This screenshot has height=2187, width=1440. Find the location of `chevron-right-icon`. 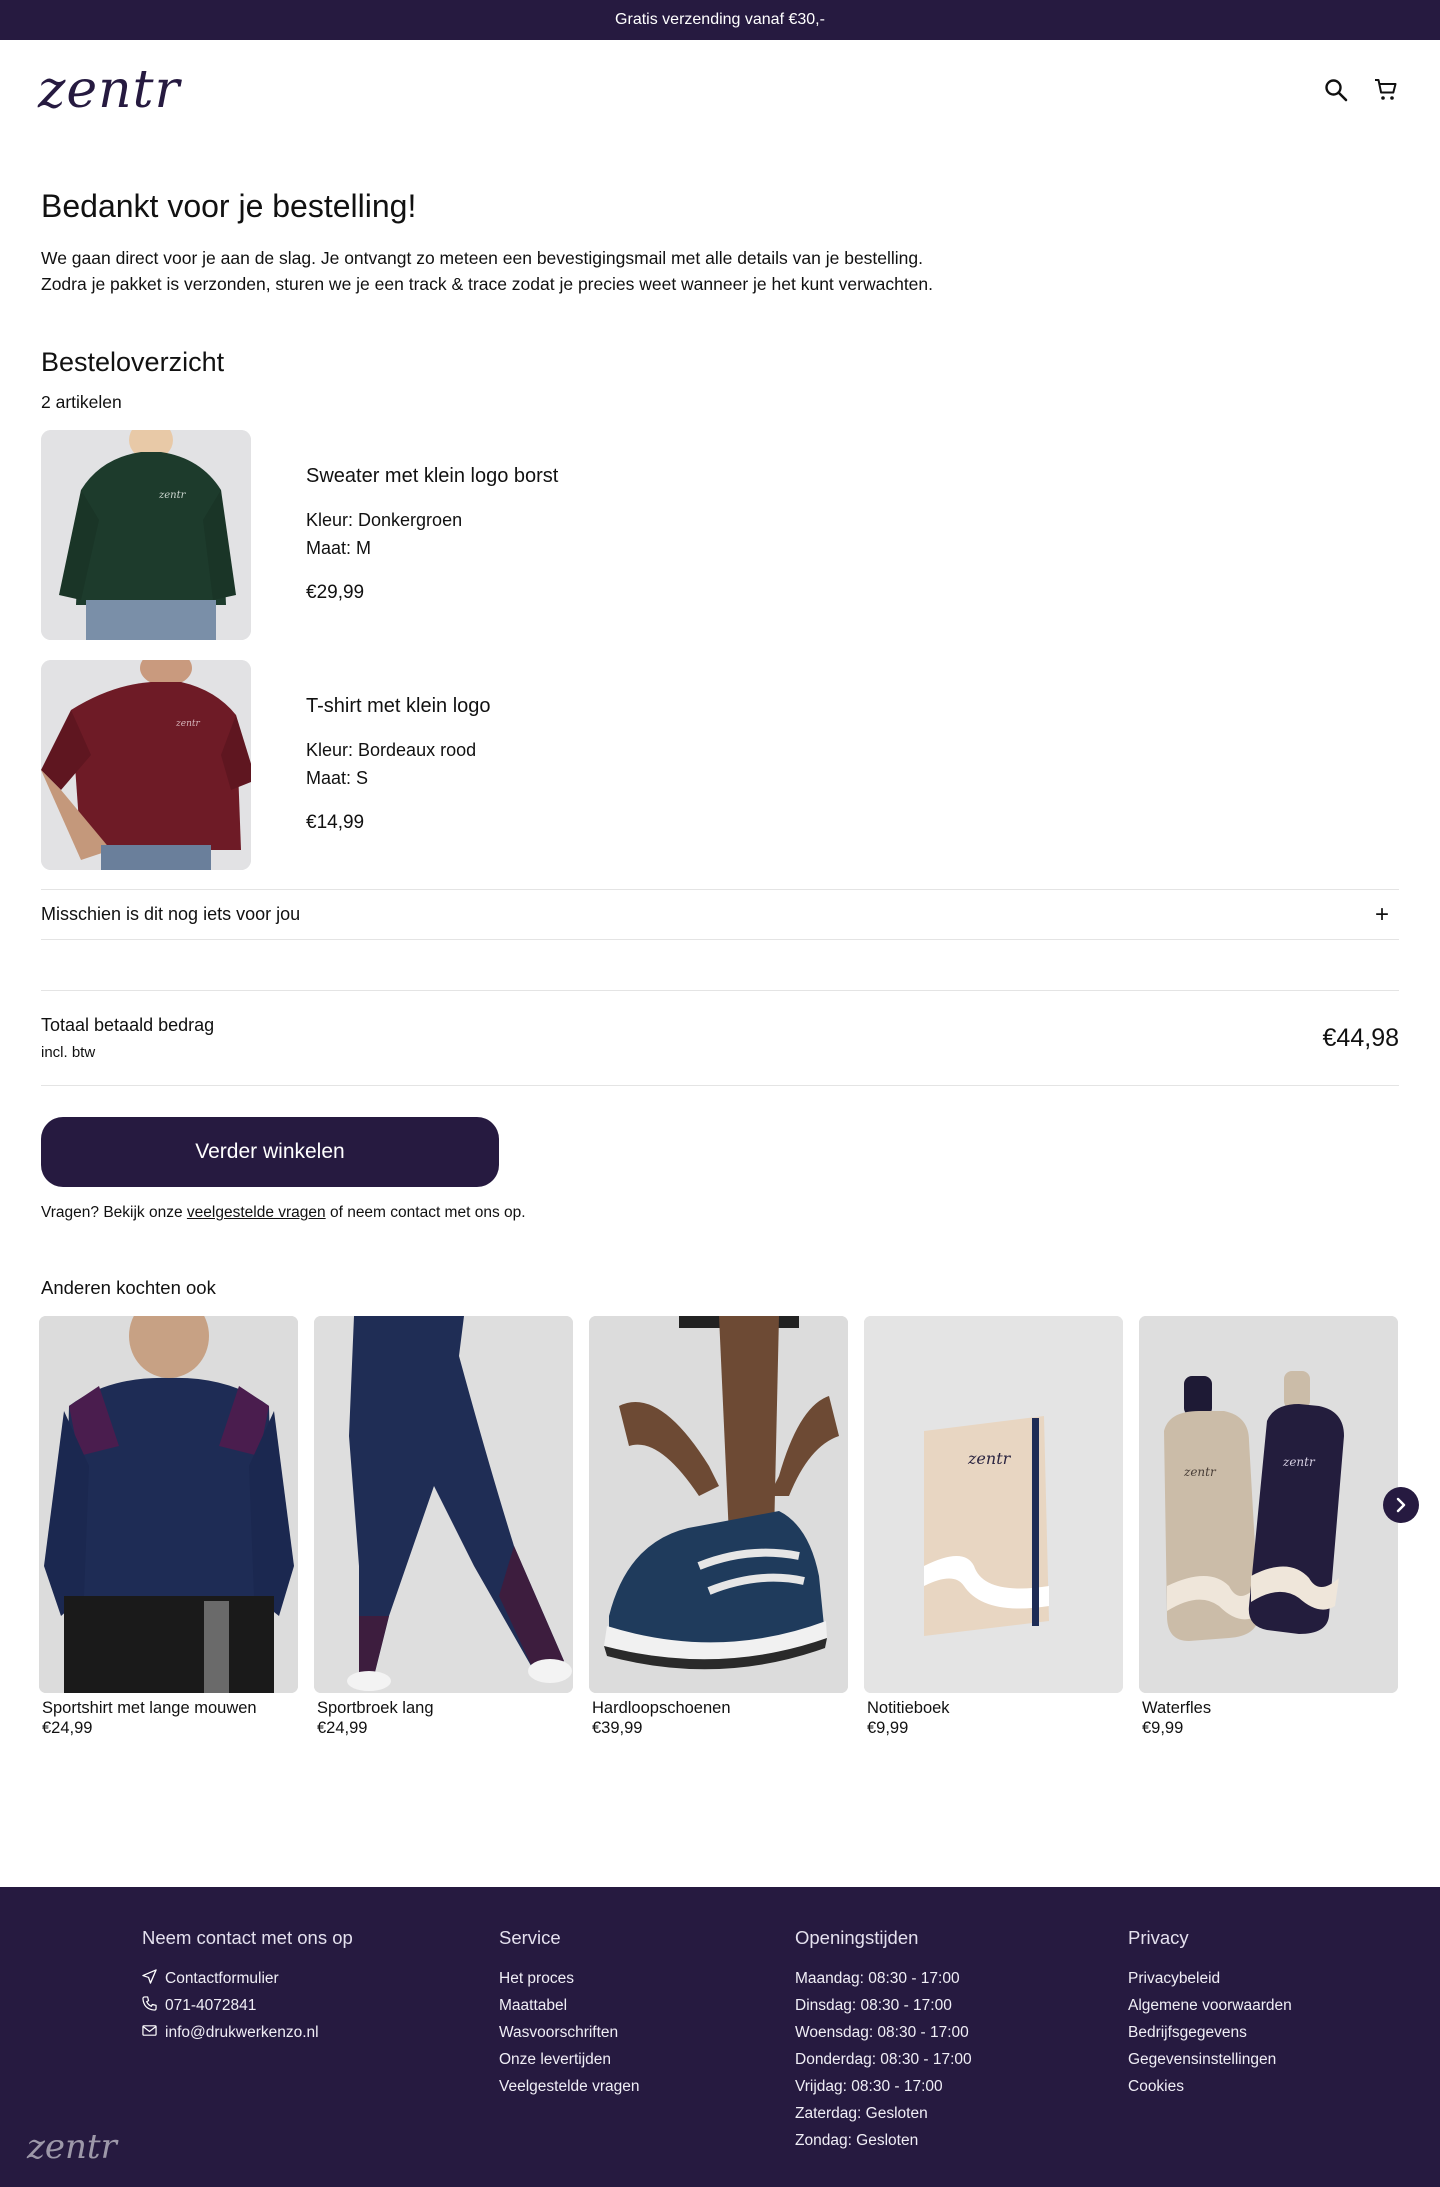

chevron-right-icon is located at coordinates (1401, 1505).